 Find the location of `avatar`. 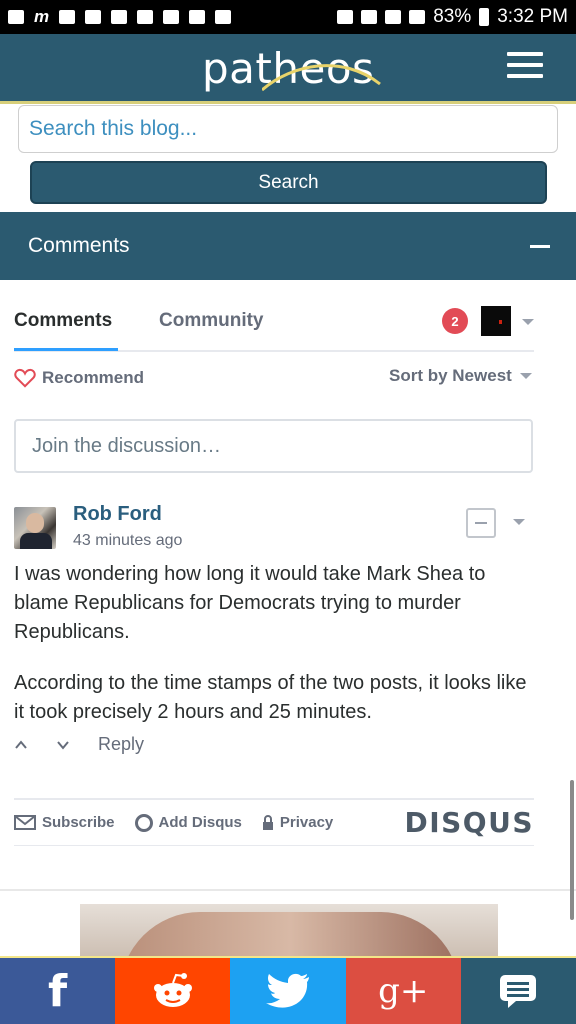

avatar is located at coordinates (35, 528).